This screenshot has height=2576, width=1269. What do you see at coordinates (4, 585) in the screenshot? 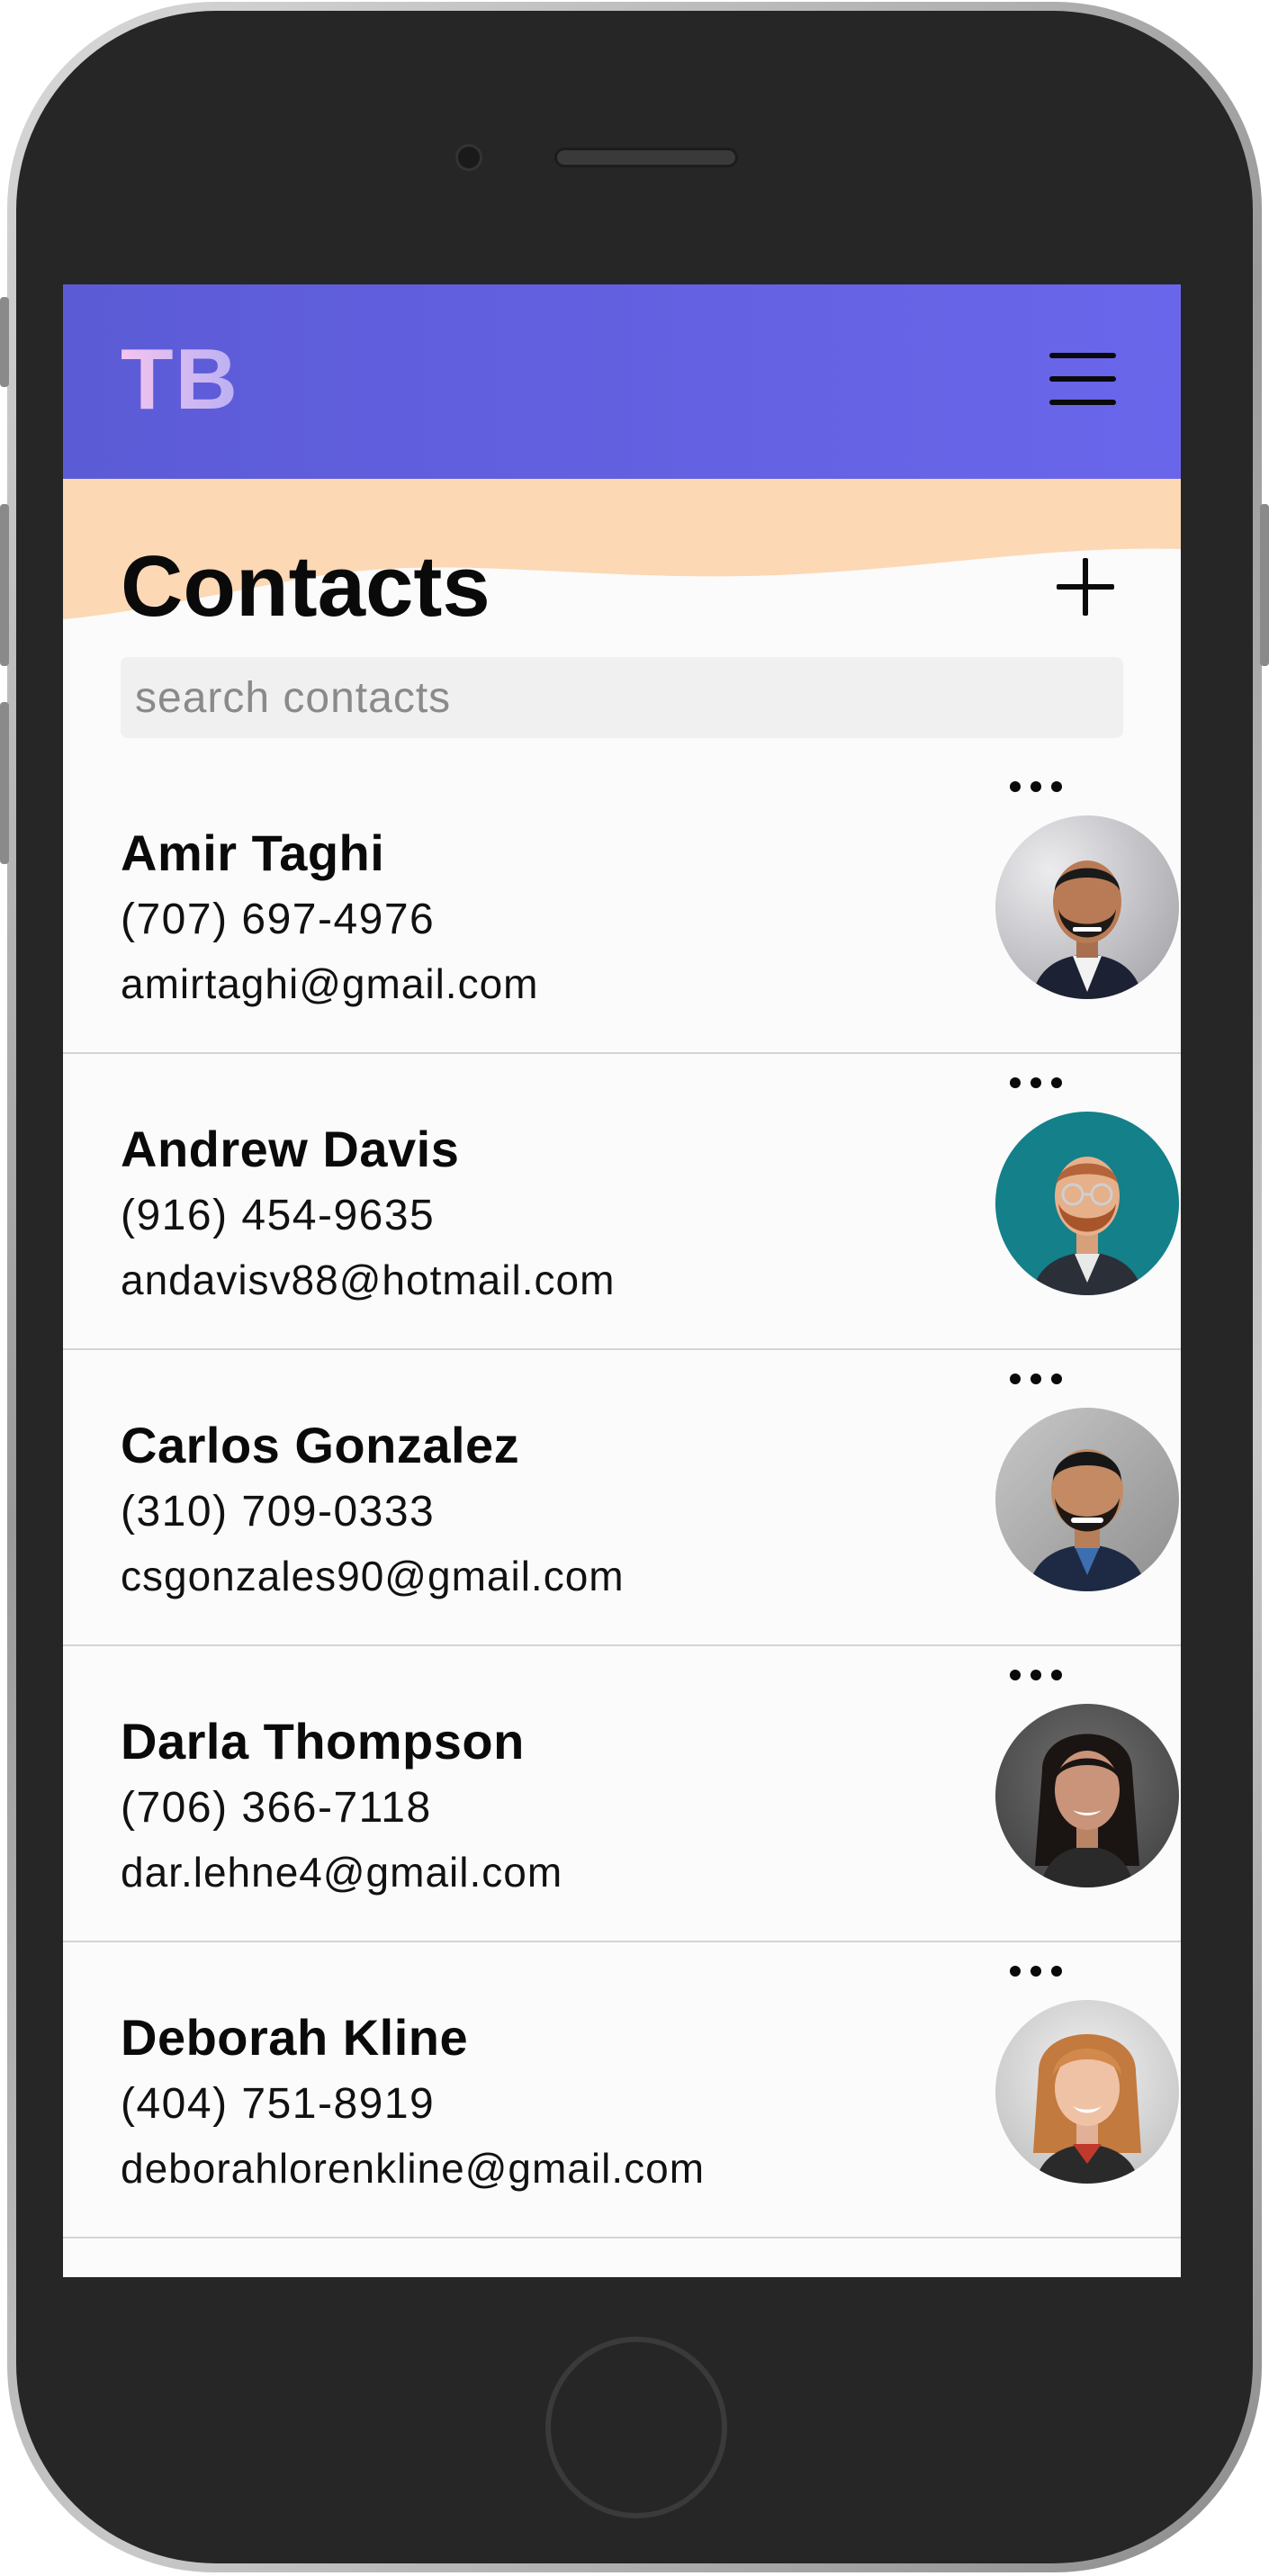
I see `volume-up-button` at bounding box center [4, 585].